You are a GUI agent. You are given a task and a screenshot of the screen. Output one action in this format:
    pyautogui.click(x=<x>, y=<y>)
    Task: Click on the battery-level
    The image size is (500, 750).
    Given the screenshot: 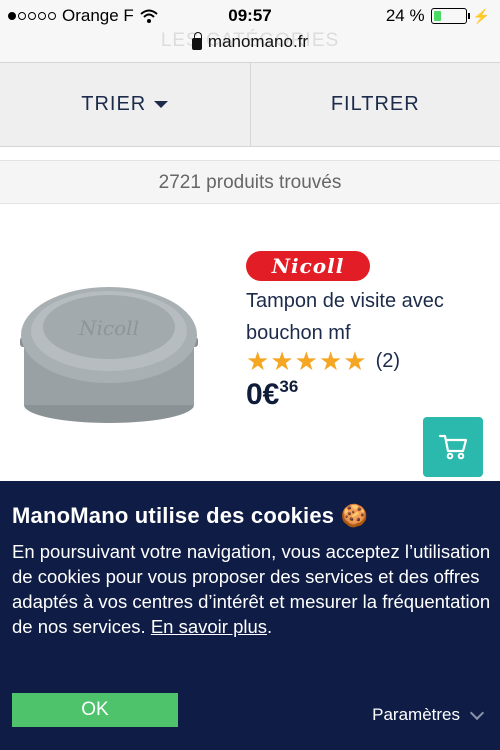 What is the action you would take?
    pyautogui.click(x=437, y=16)
    